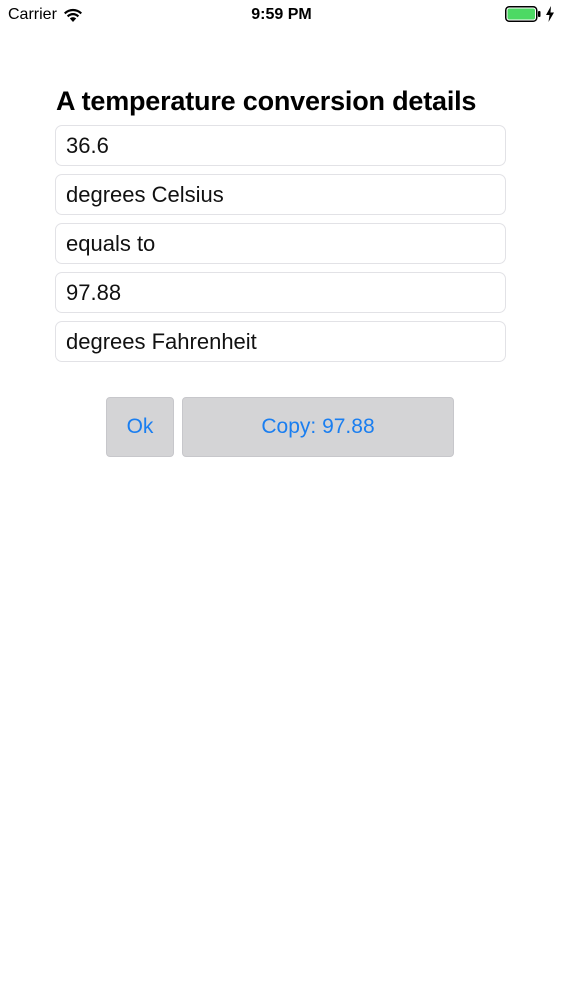 The height and width of the screenshot is (1000, 563). Describe the element at coordinates (280, 145) in the screenshot. I see `input-value-field` at that location.